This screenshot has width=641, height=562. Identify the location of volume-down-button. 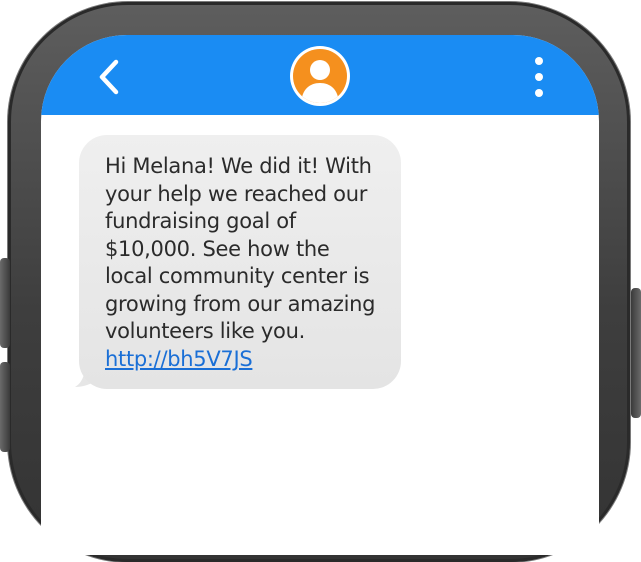
(5, 407).